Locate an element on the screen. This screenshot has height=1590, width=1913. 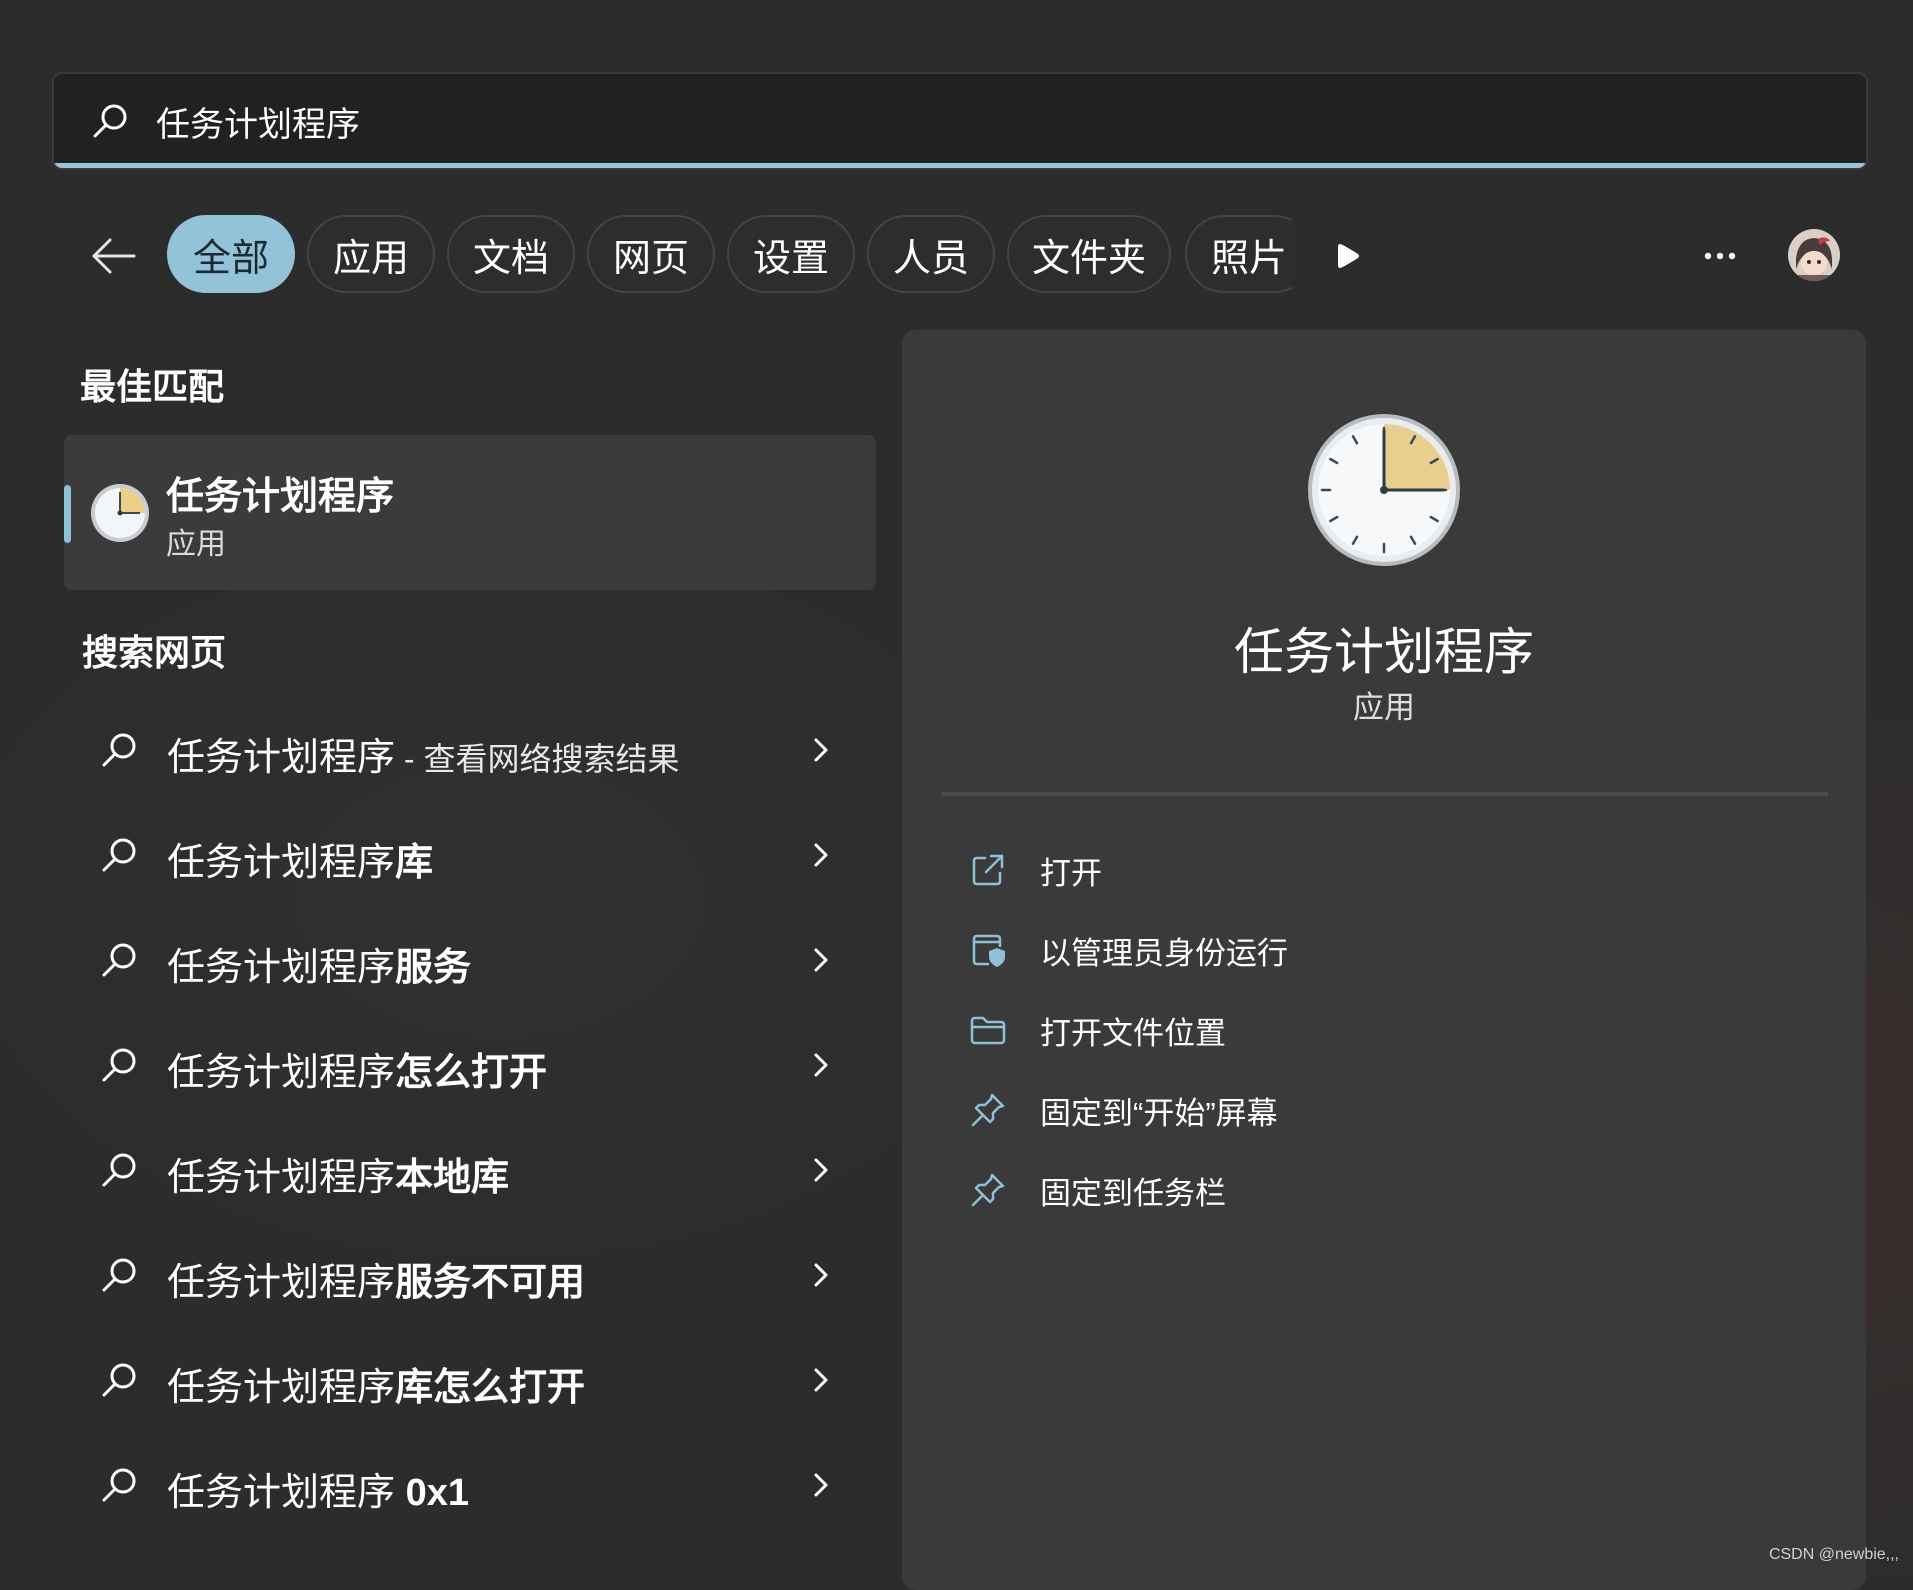
action-label: 打开 is located at coordinates (1071, 873).